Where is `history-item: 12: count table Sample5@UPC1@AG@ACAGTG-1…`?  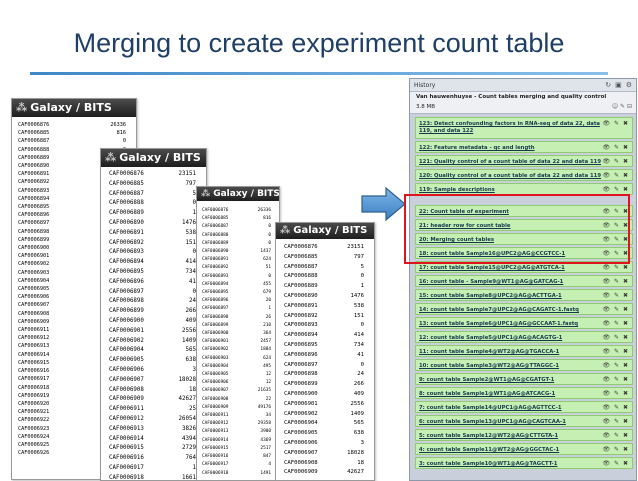
history-item: 12: count table Sample5@UPC1@AG@ACAGTG-1… is located at coordinates (524, 337).